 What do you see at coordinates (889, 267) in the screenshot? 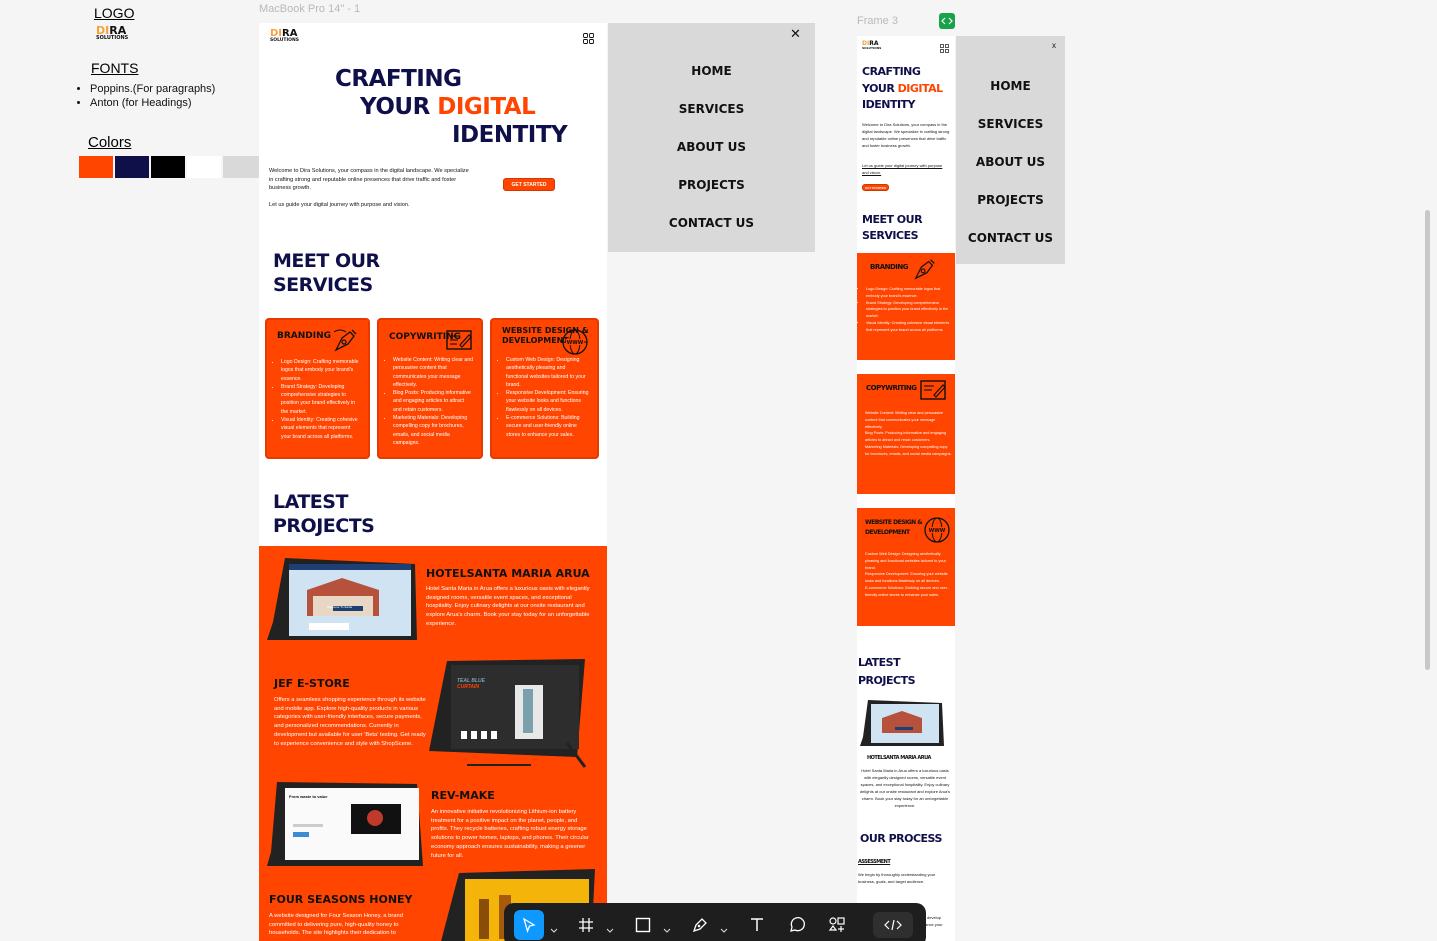
I see `mobile-card-title: BRANDING` at bounding box center [889, 267].